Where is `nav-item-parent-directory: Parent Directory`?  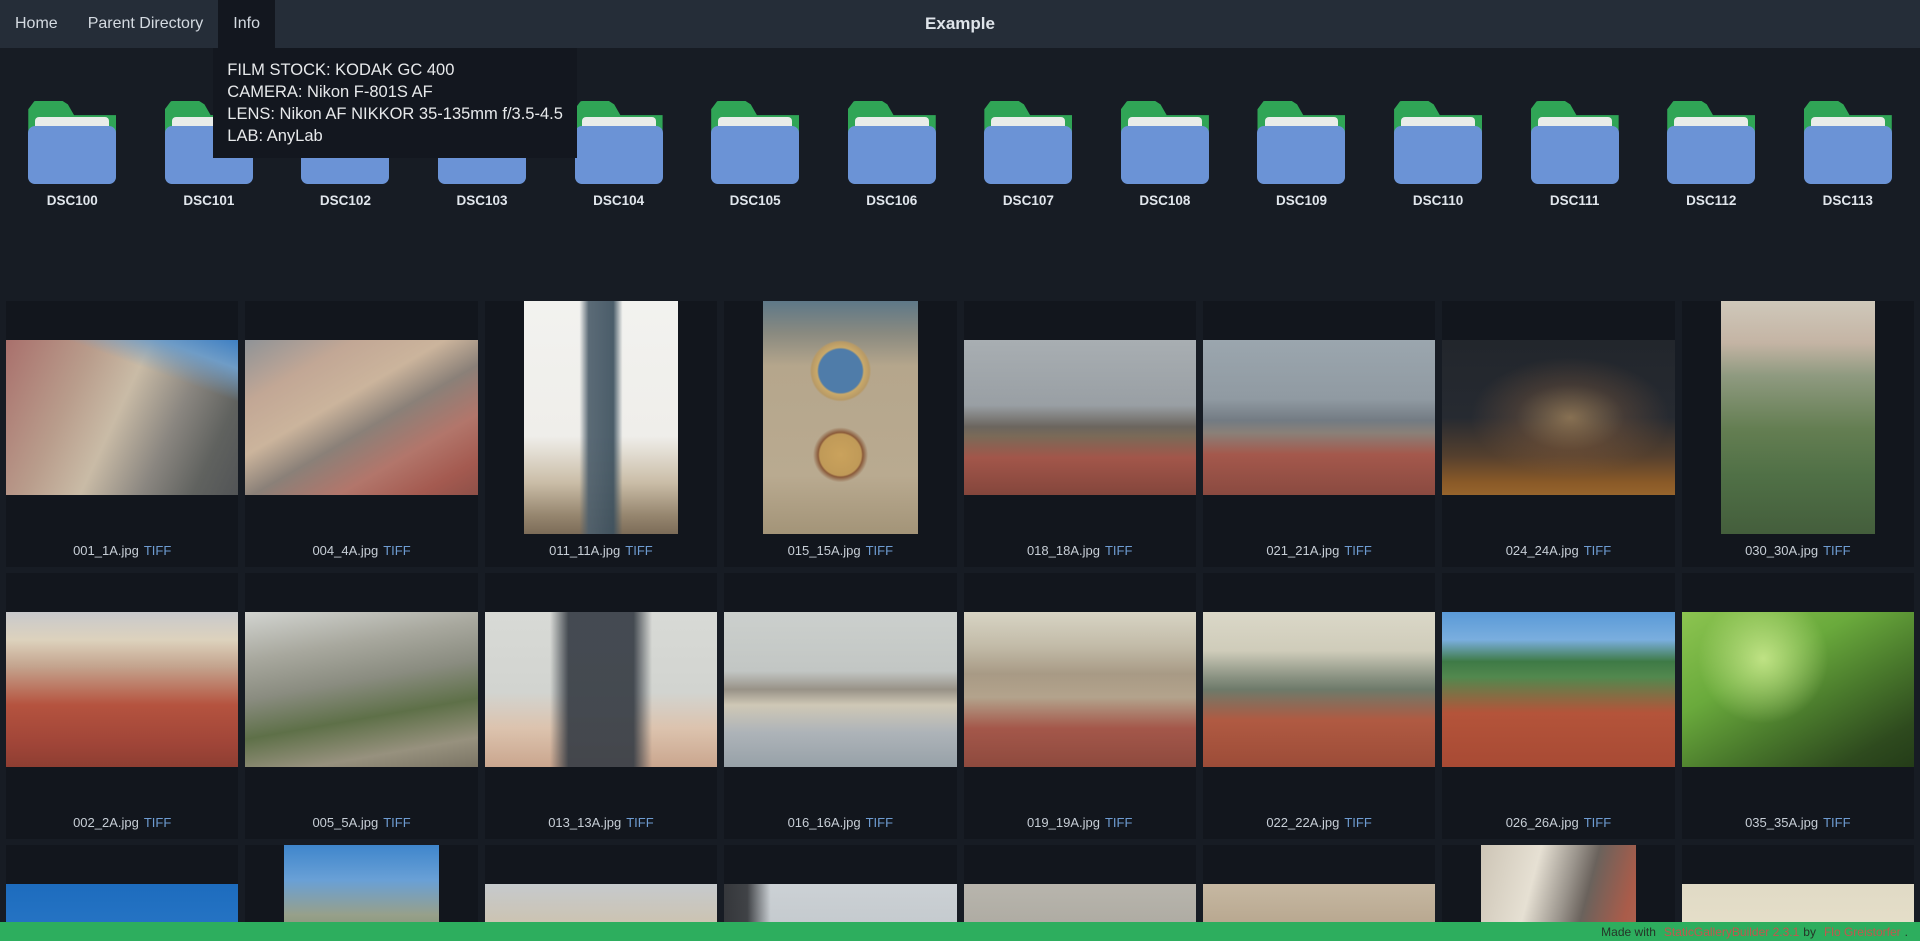
nav-item-parent-directory: Parent Directory is located at coordinates (146, 24).